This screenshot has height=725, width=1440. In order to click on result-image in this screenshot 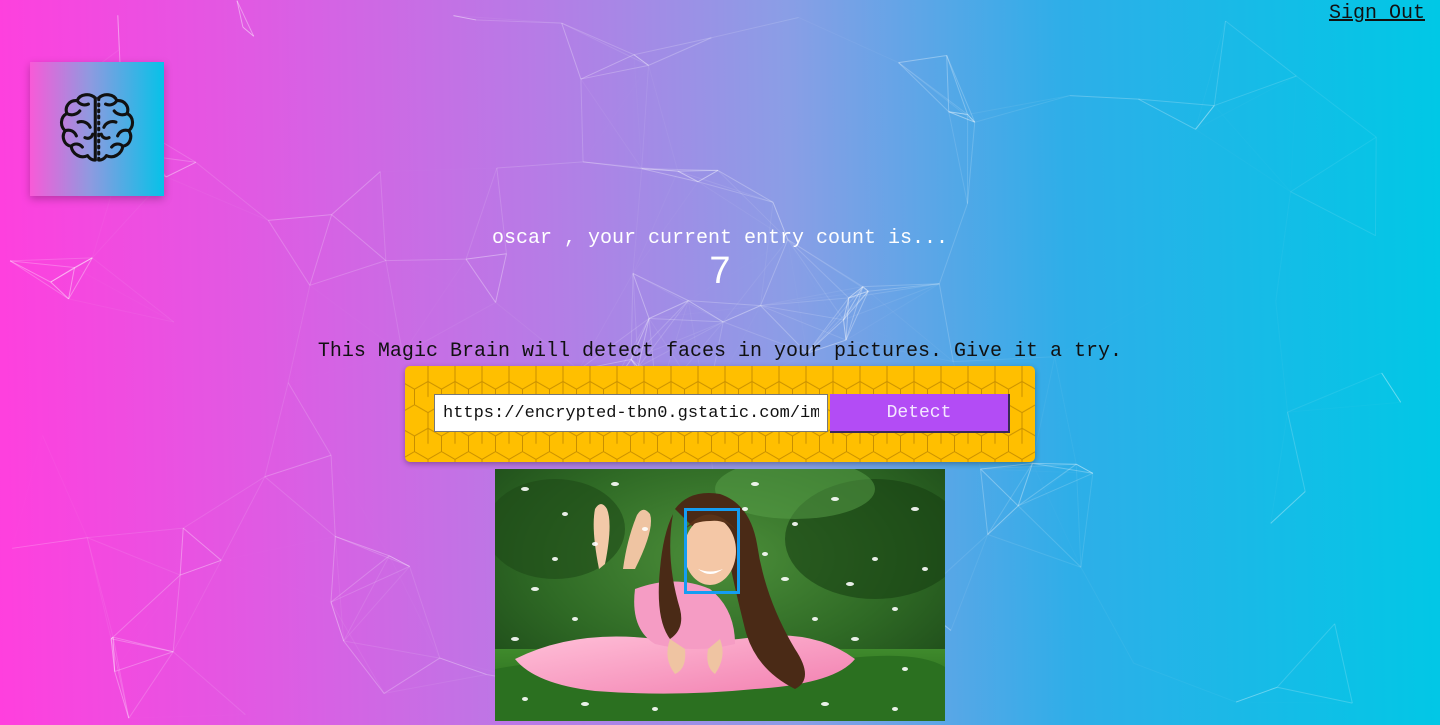, I will do `click(720, 595)`.